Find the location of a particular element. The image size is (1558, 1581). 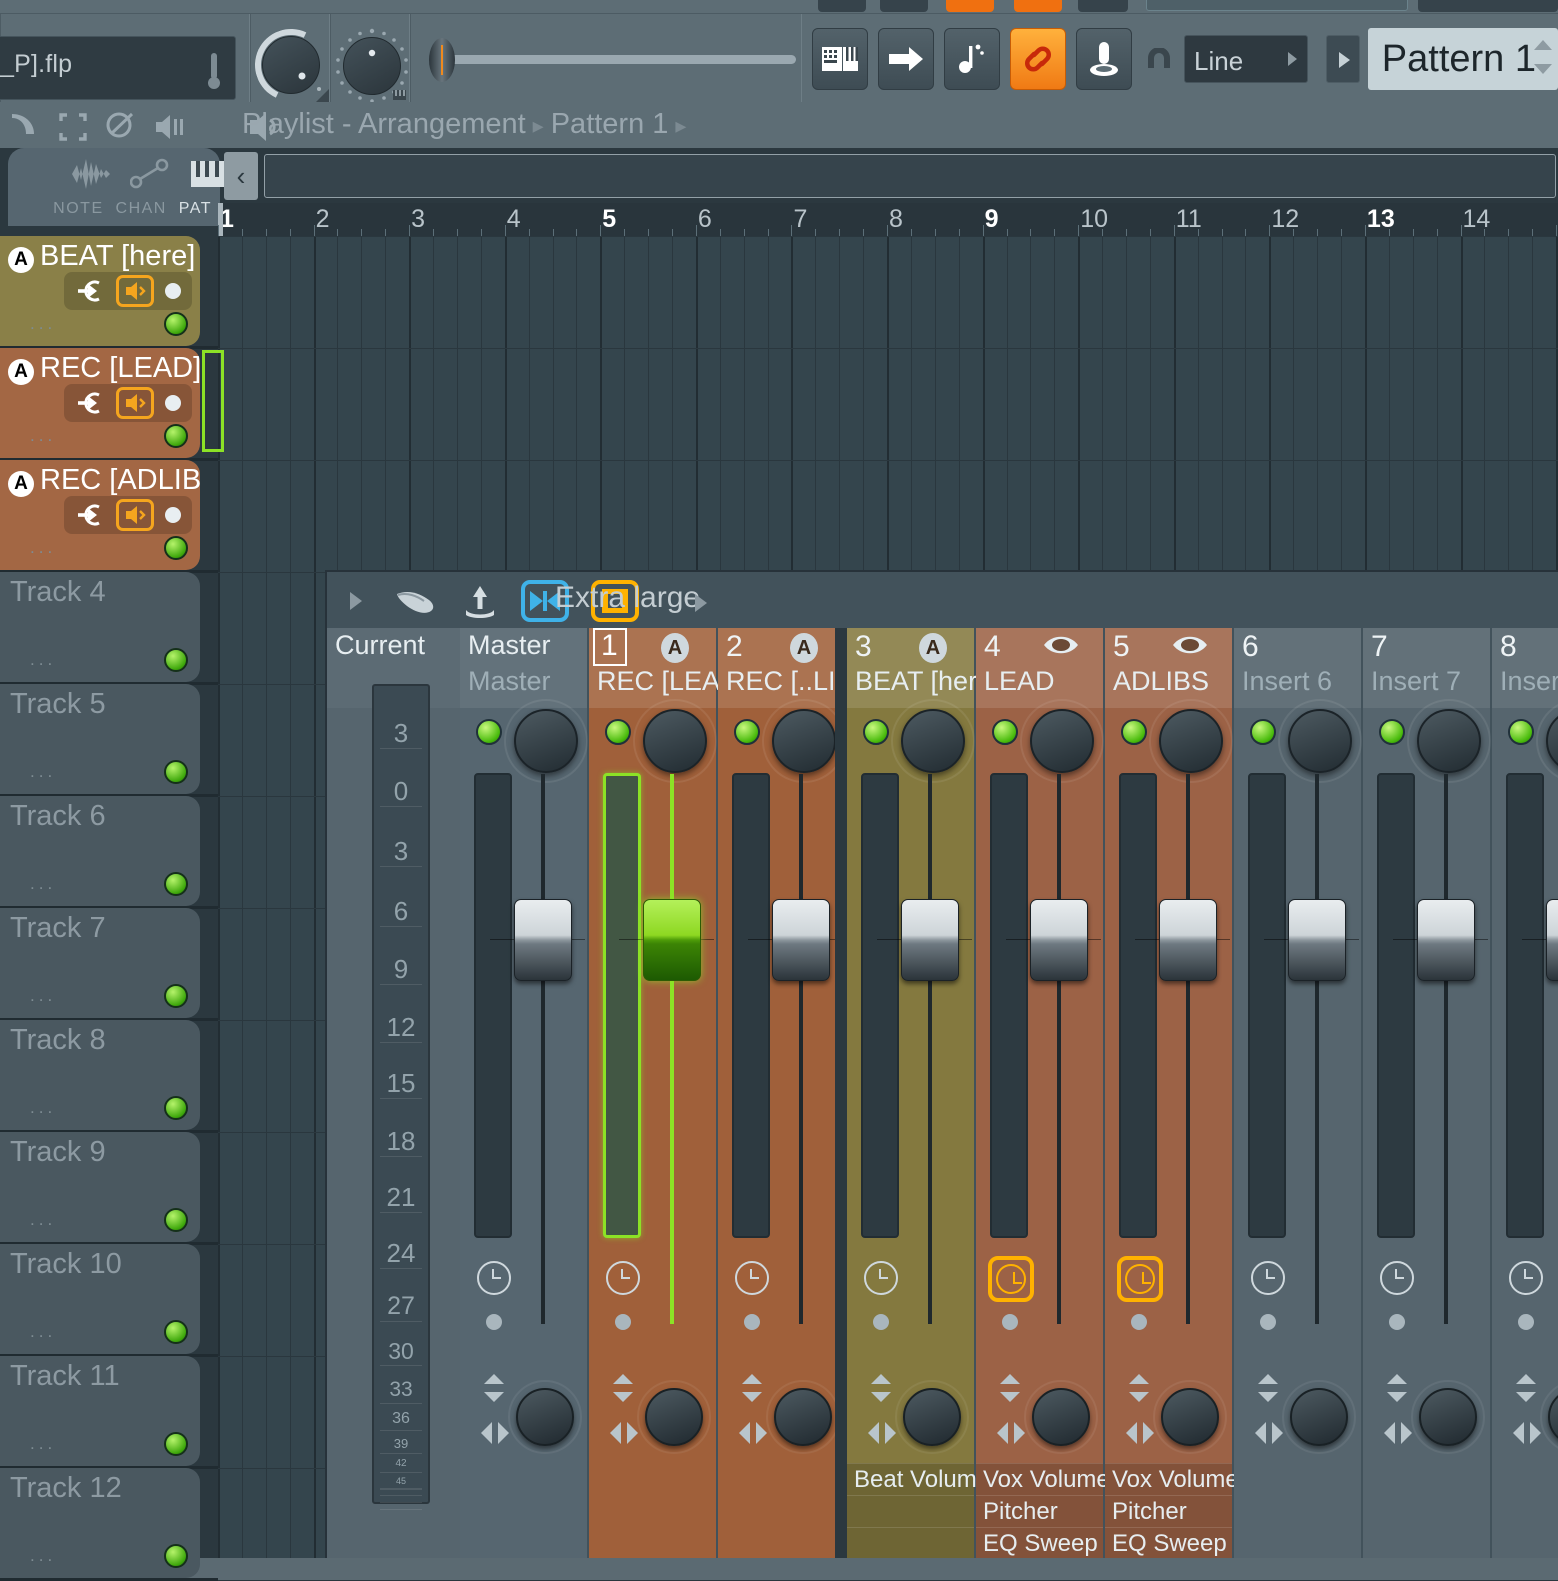

typing-keyboard-to-piano-button is located at coordinates (840, 59).